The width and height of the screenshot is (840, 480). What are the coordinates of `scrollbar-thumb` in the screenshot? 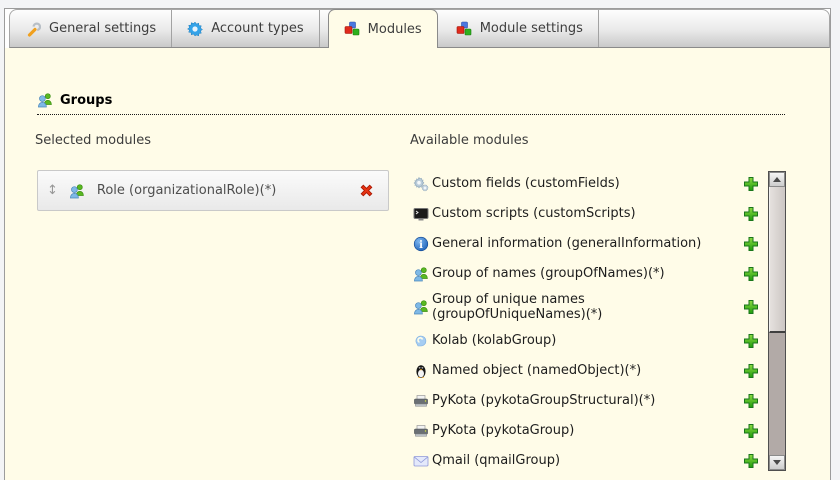 It's located at (777, 260).